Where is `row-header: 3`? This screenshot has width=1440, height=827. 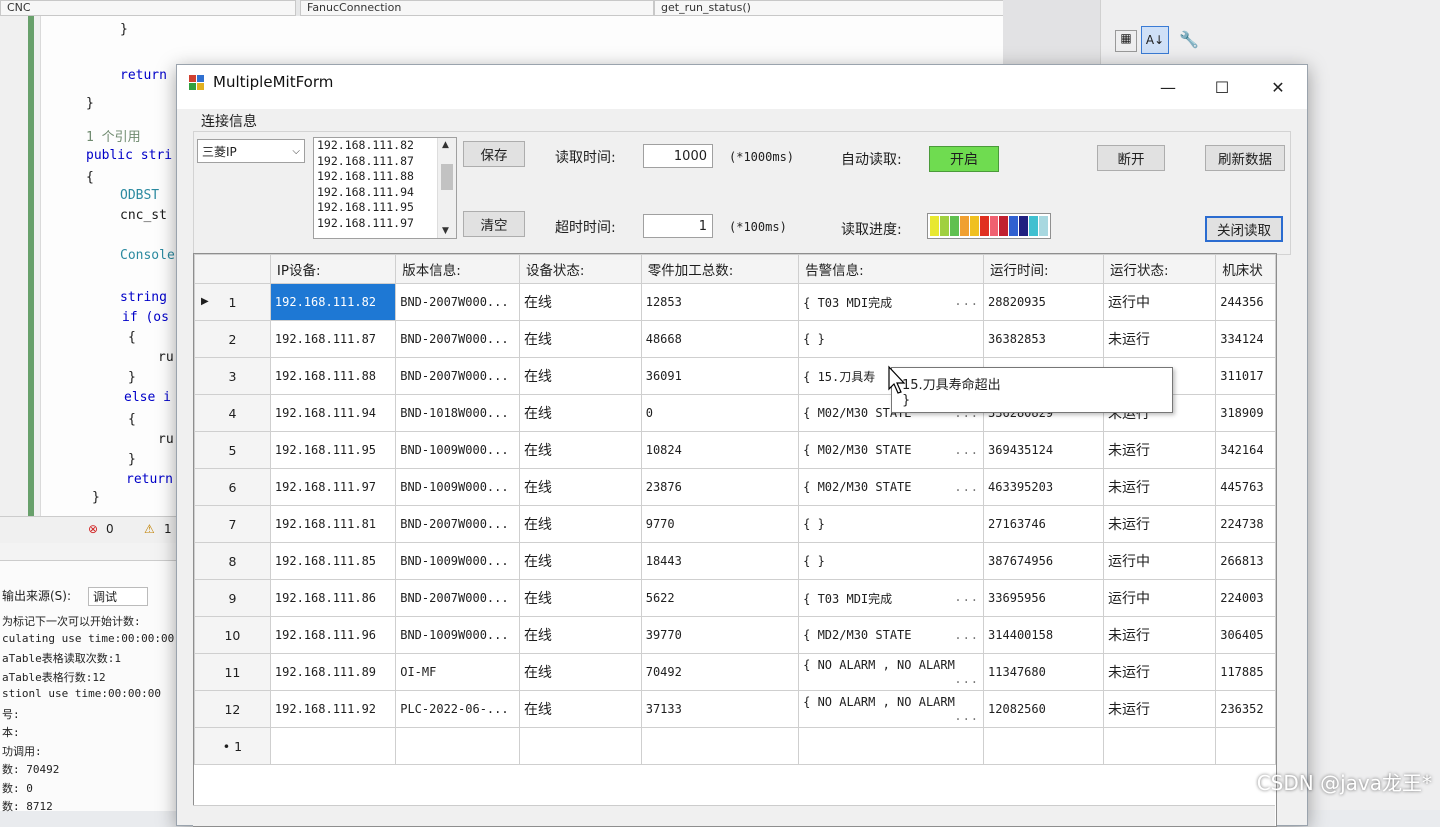 row-header: 3 is located at coordinates (232, 376).